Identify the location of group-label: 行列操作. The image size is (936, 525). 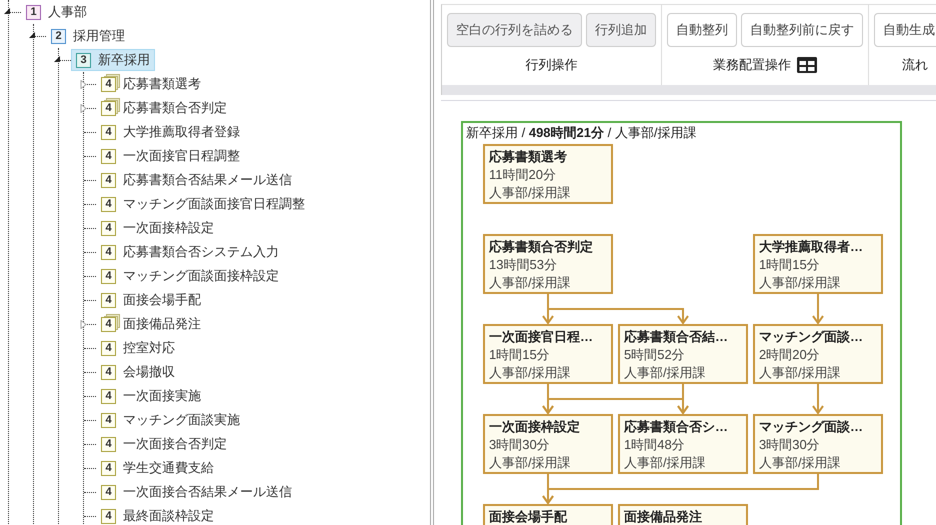
(552, 65).